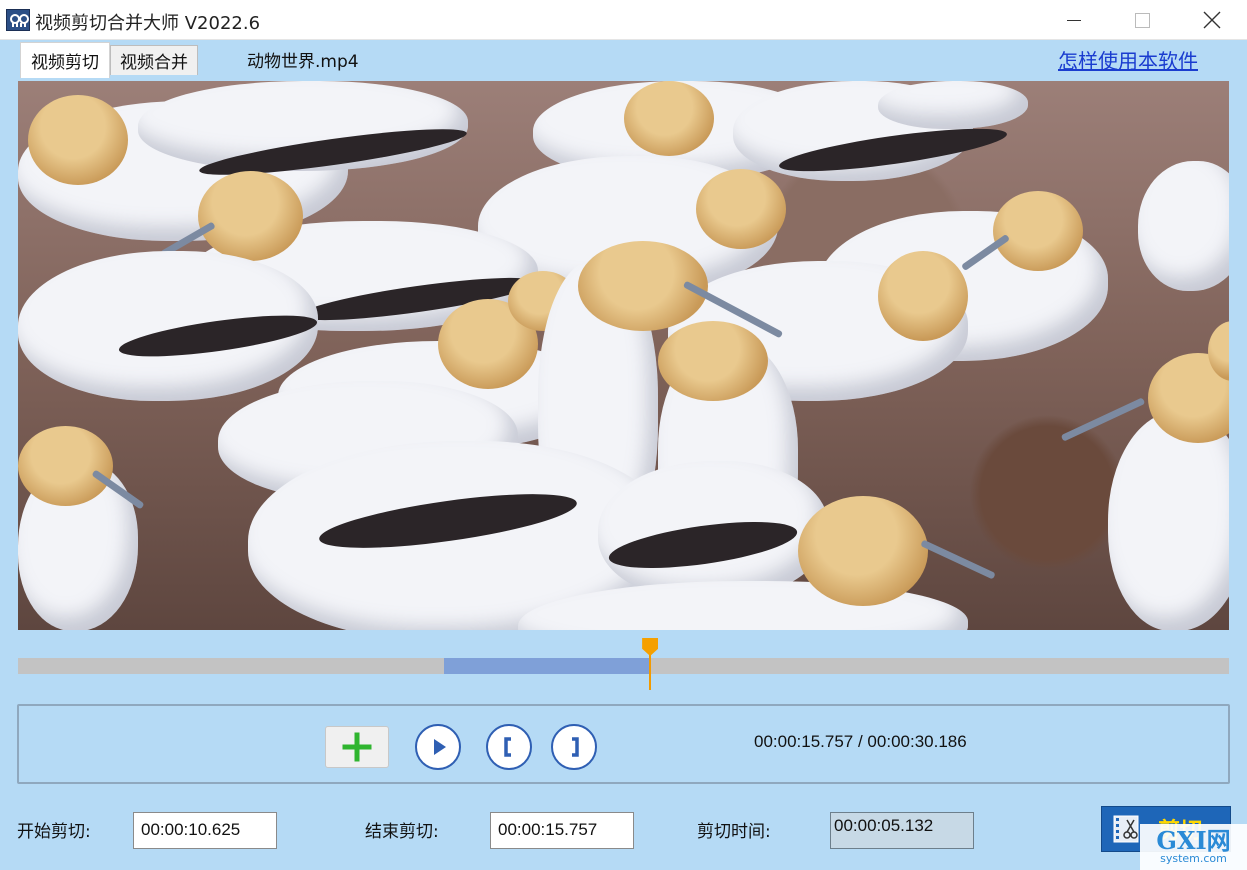 The width and height of the screenshot is (1247, 870). Describe the element at coordinates (148, 23) in the screenshot. I see `window-title: 视频剪切合并大师 V2022.6` at that location.